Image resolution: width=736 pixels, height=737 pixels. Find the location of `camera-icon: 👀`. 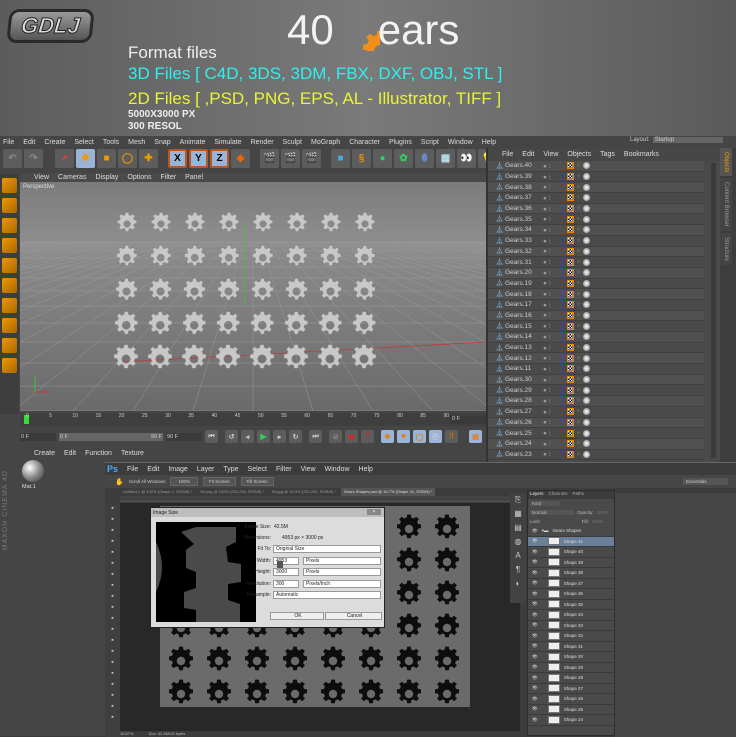

camera-icon: 👀 is located at coordinates (466, 158).